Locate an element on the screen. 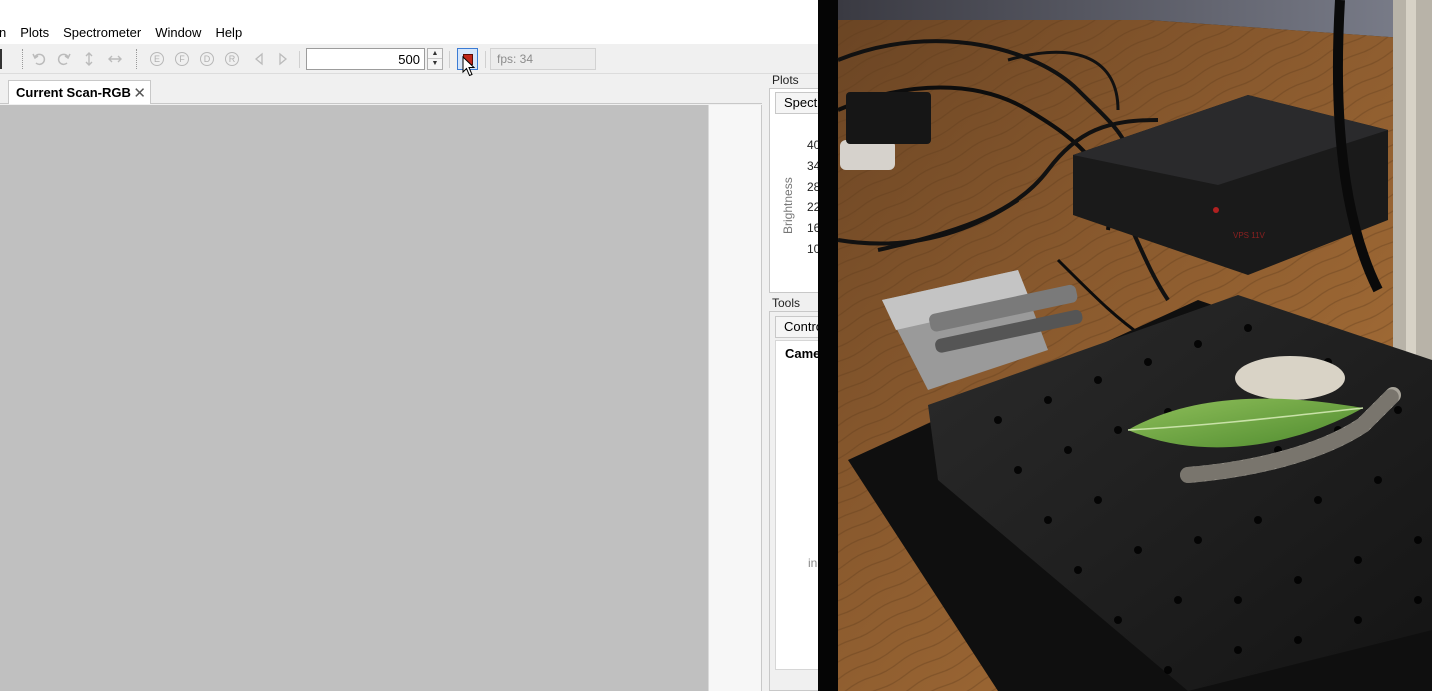 The width and height of the screenshot is (1432, 691). menu-spectrometer: Spectrometer is located at coordinates (102, 33).